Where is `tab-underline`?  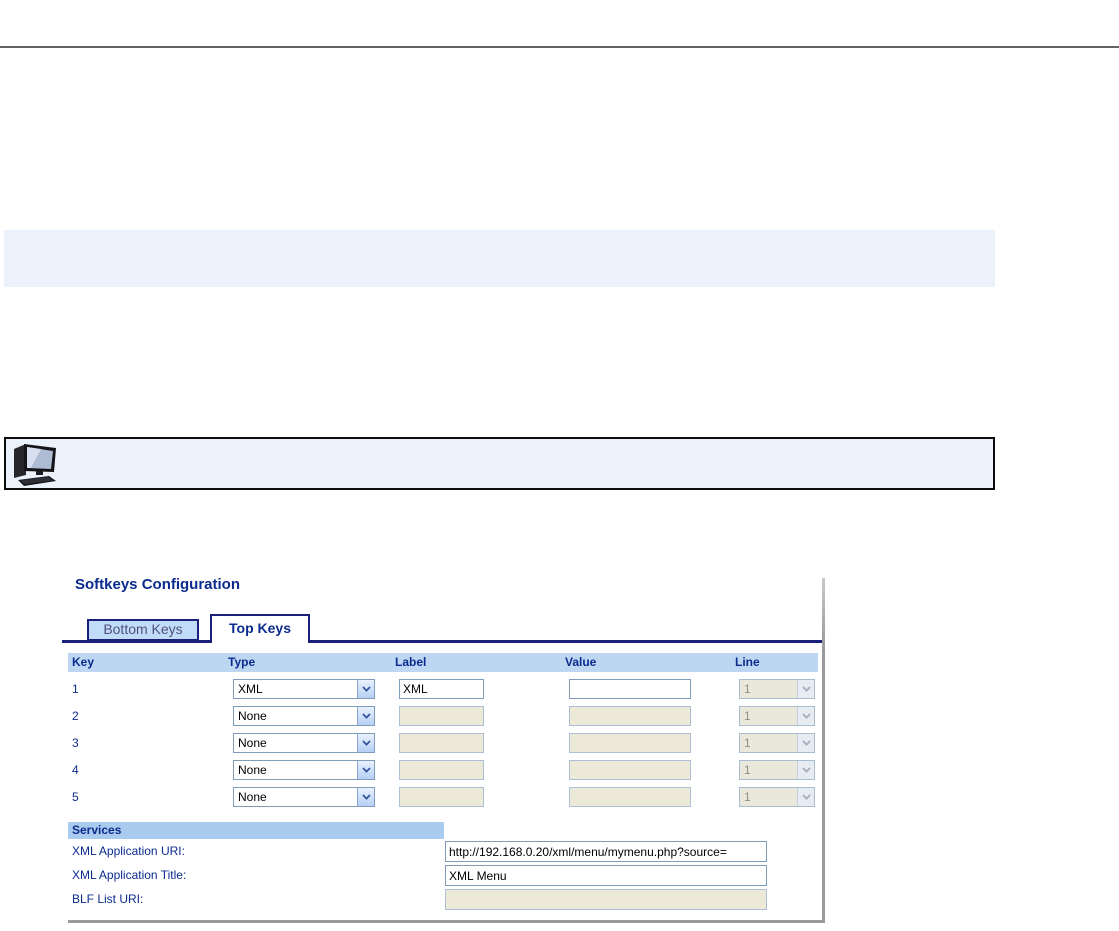
tab-underline is located at coordinates (442, 641).